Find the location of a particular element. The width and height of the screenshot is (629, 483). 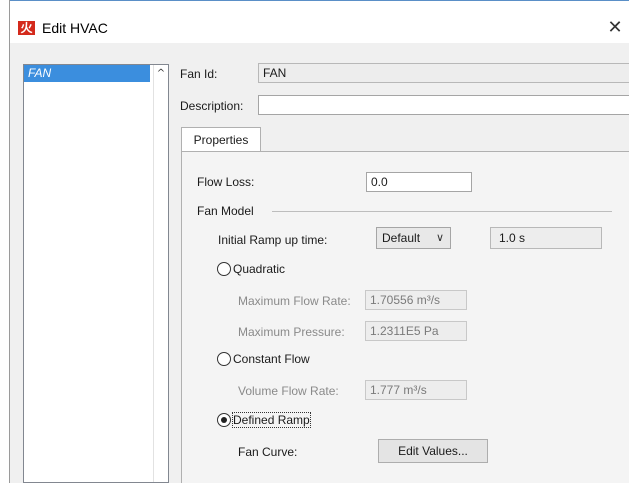

fan-model-divider is located at coordinates (442, 211).